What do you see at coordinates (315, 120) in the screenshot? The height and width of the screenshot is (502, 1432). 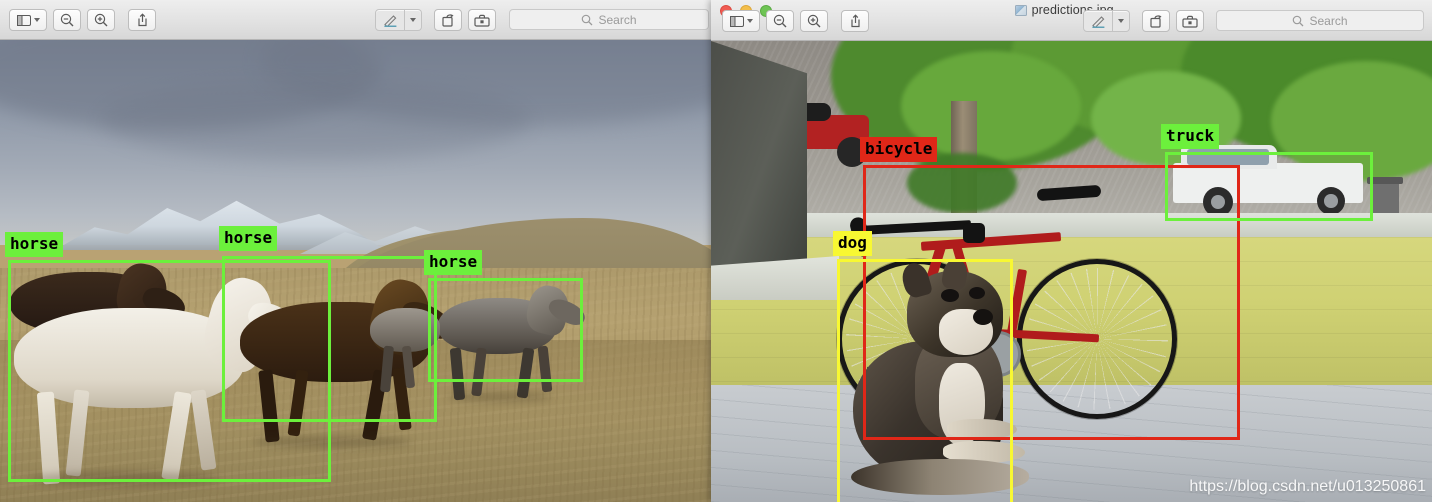 I see `cloud` at bounding box center [315, 120].